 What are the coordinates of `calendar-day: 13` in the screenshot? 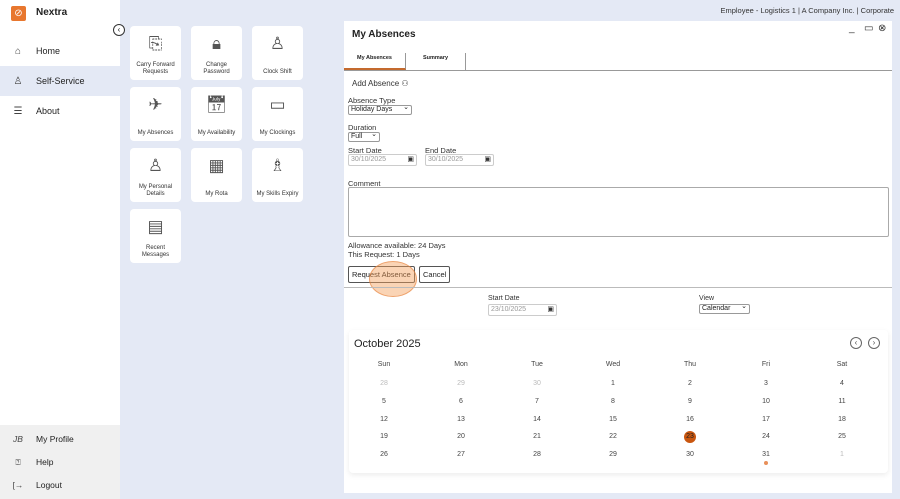 It's located at (461, 419).